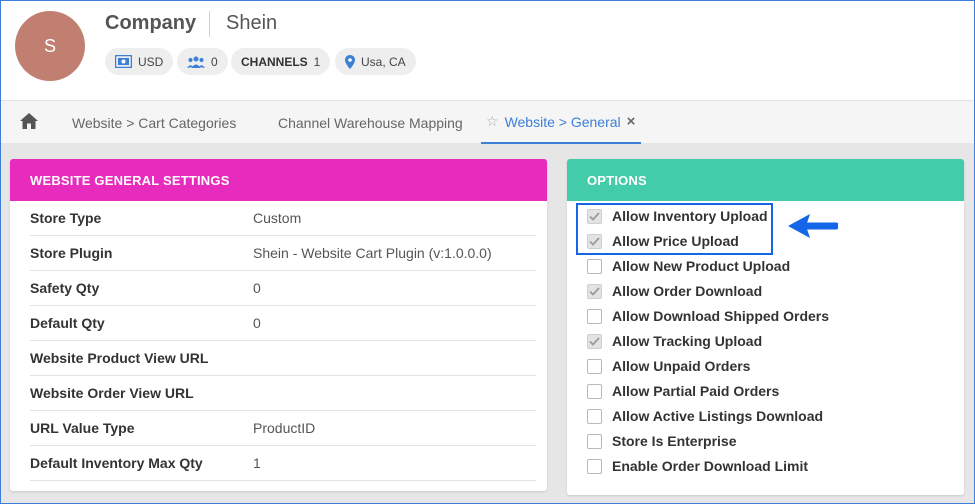  What do you see at coordinates (196, 62) in the screenshot?
I see `users-icon` at bounding box center [196, 62].